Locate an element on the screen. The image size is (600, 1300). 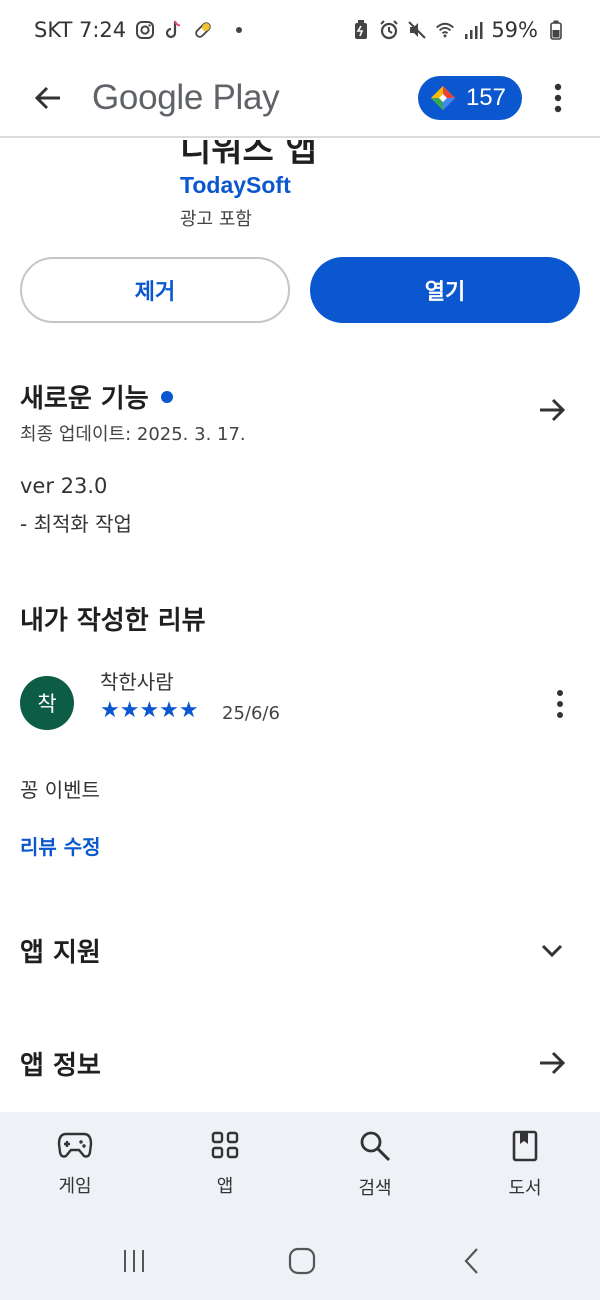
play-points-count: 157 is located at coordinates (485, 97).